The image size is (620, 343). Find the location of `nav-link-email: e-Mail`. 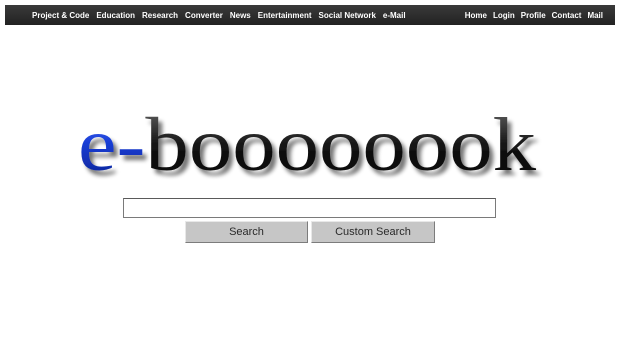

nav-link-email: e-Mail is located at coordinates (394, 15).